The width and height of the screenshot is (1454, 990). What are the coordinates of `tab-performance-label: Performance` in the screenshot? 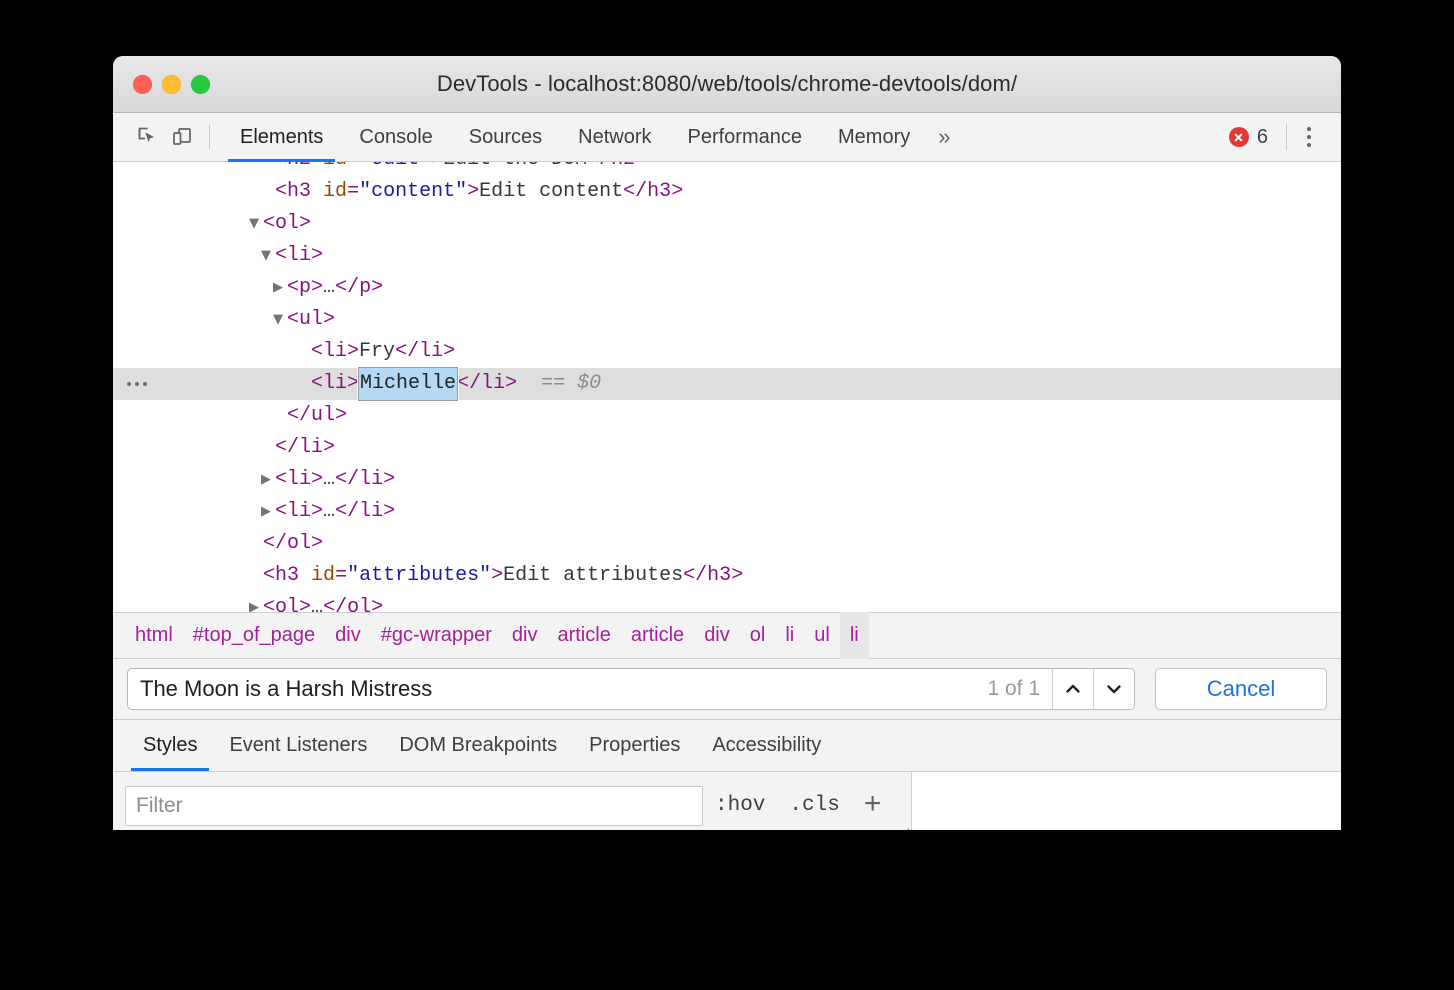 It's located at (745, 136).